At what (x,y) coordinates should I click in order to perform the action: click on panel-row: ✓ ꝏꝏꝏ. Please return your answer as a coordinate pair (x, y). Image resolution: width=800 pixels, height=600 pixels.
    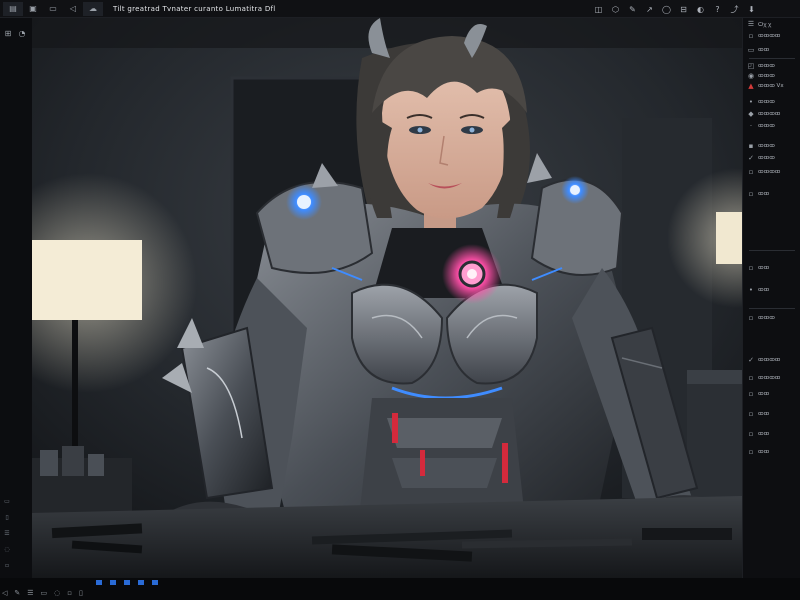
    Looking at the image, I should click on (761, 158).